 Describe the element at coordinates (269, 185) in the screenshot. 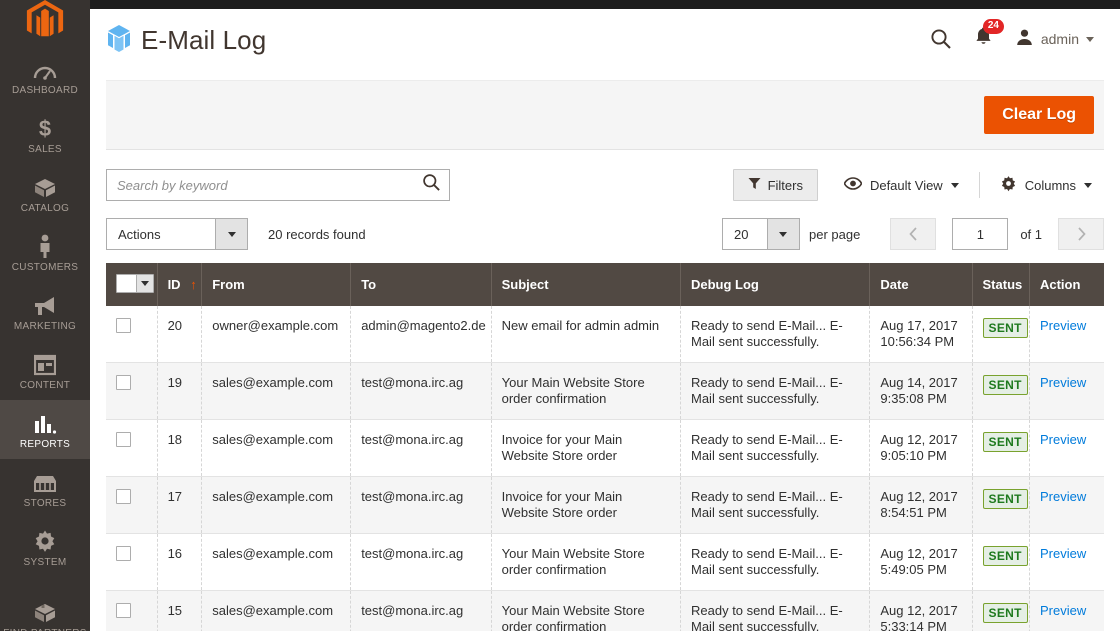

I see `search-input` at that location.